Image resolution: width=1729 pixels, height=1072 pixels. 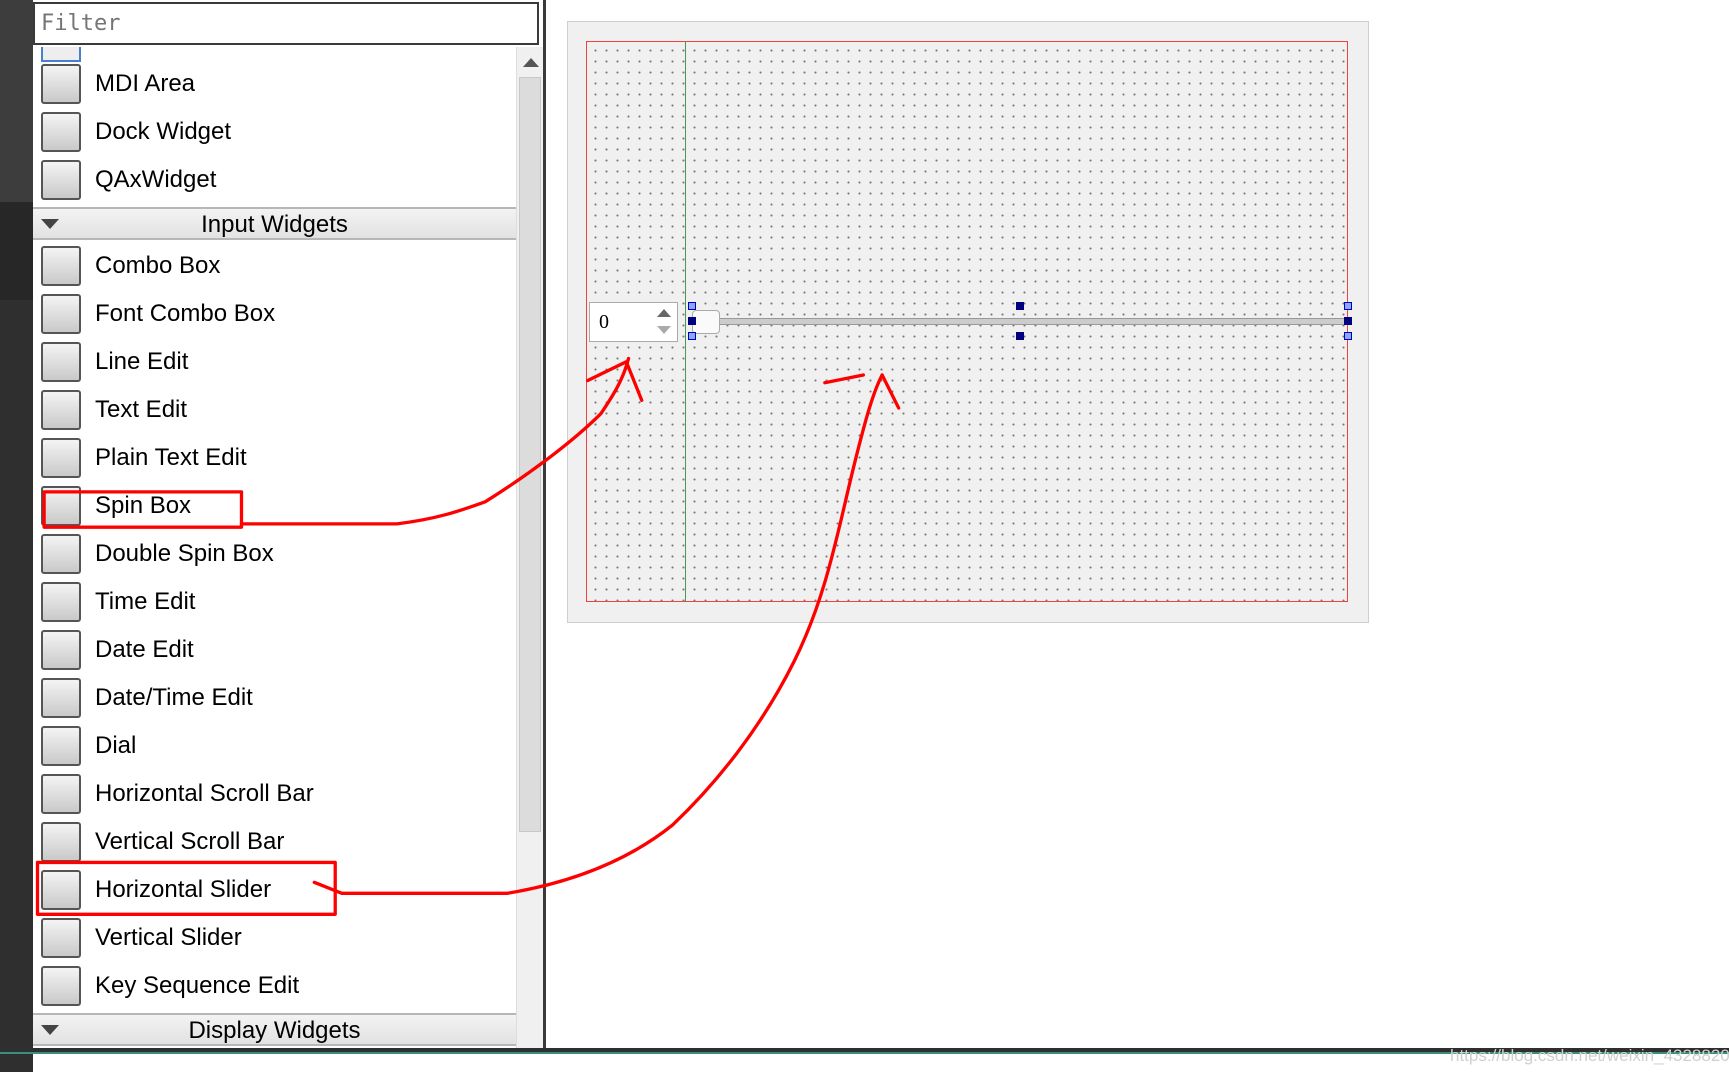 I want to click on mdi-area-icon, so click(x=61, y=84).